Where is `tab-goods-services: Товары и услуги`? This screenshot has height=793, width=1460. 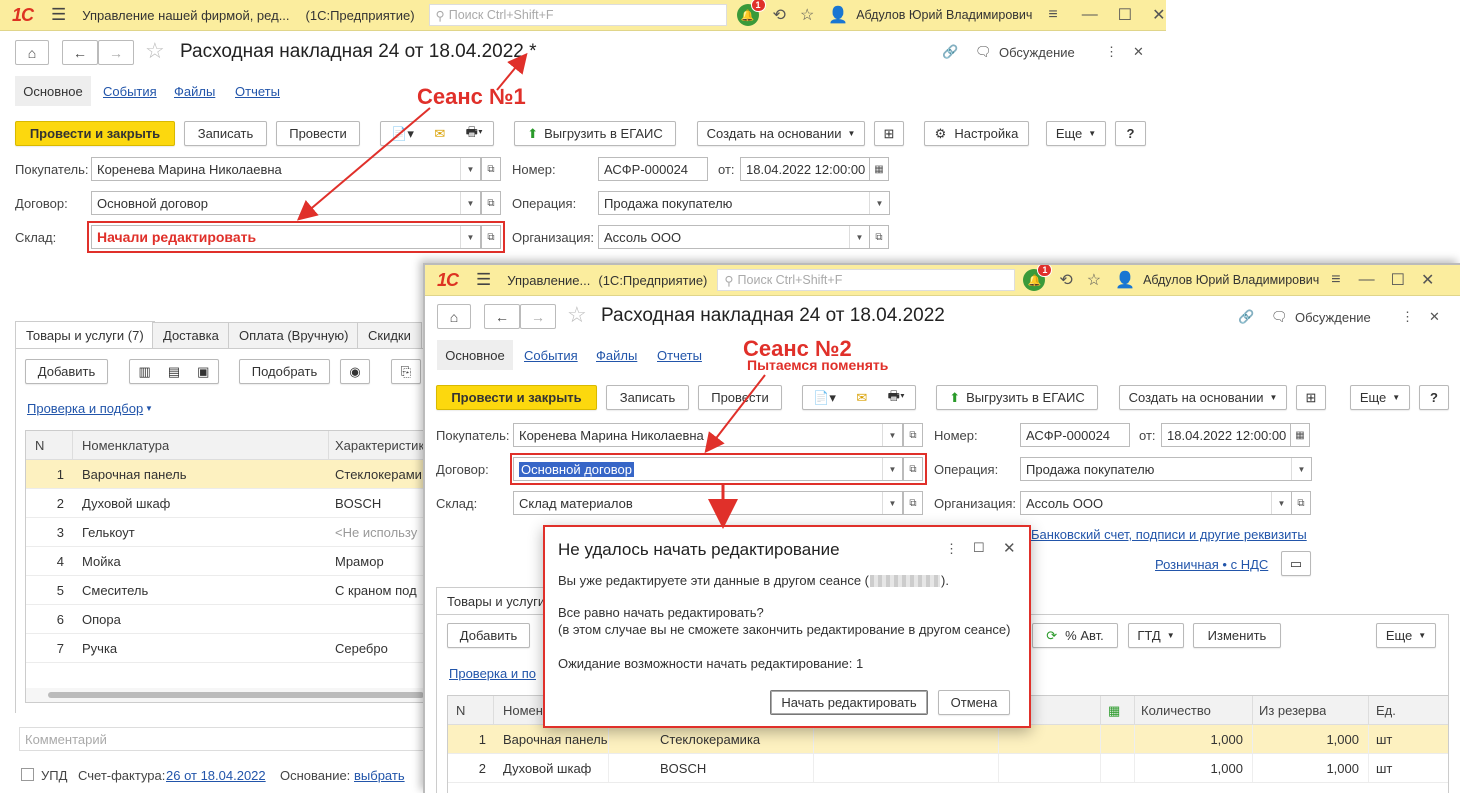 tab-goods-services: Товары и услуги is located at coordinates (496, 600).